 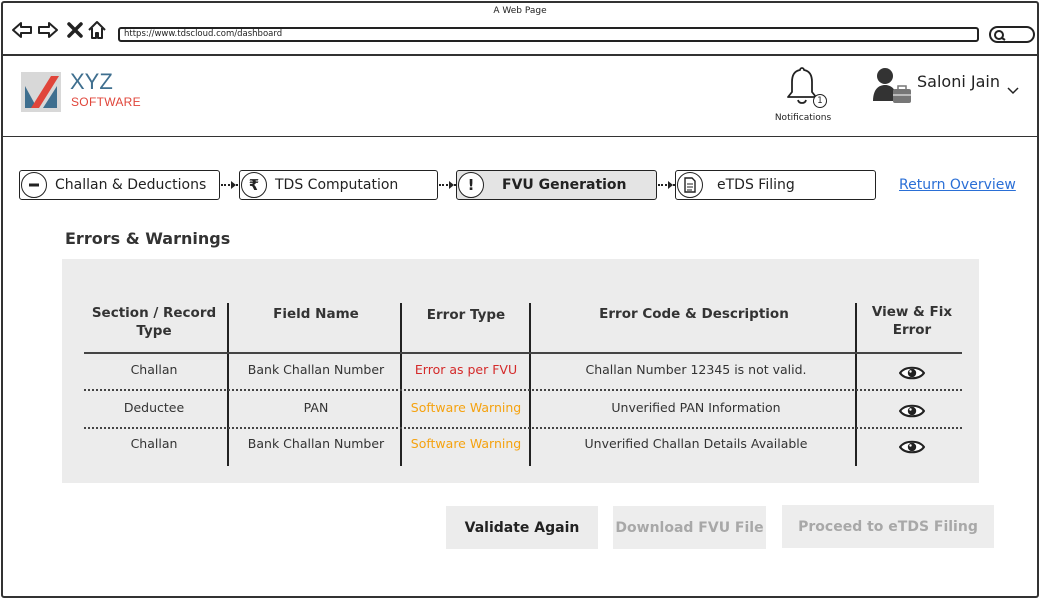 What do you see at coordinates (696, 369) in the screenshot?
I see `cell-description: Challan Number 12345 is not valid.` at bounding box center [696, 369].